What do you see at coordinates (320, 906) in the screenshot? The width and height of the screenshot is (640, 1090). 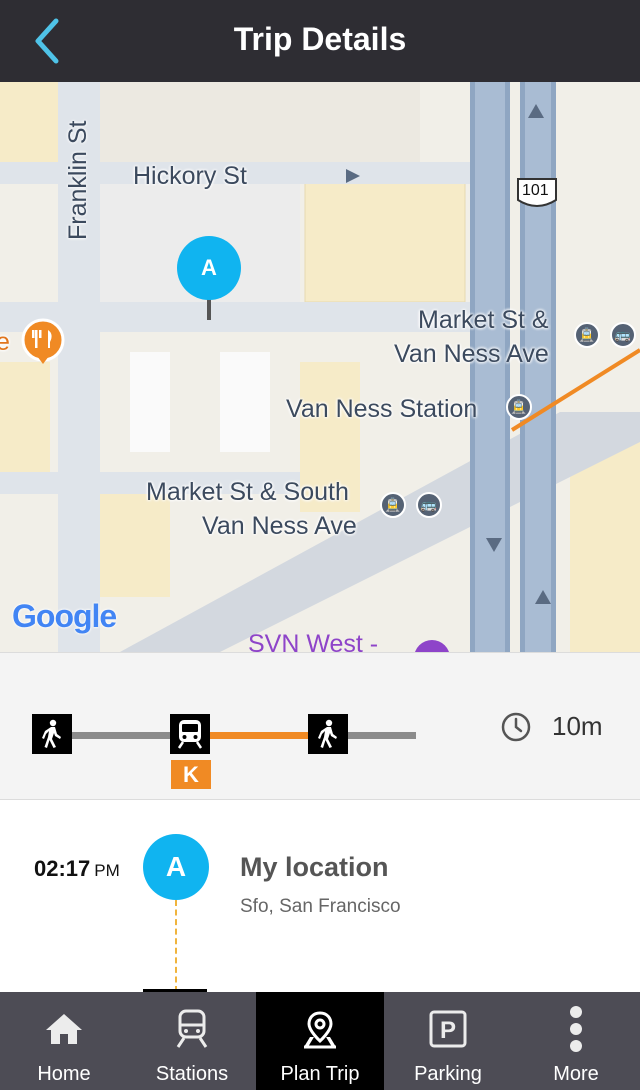 I see `stop-address: Sfo, San Francisco` at bounding box center [320, 906].